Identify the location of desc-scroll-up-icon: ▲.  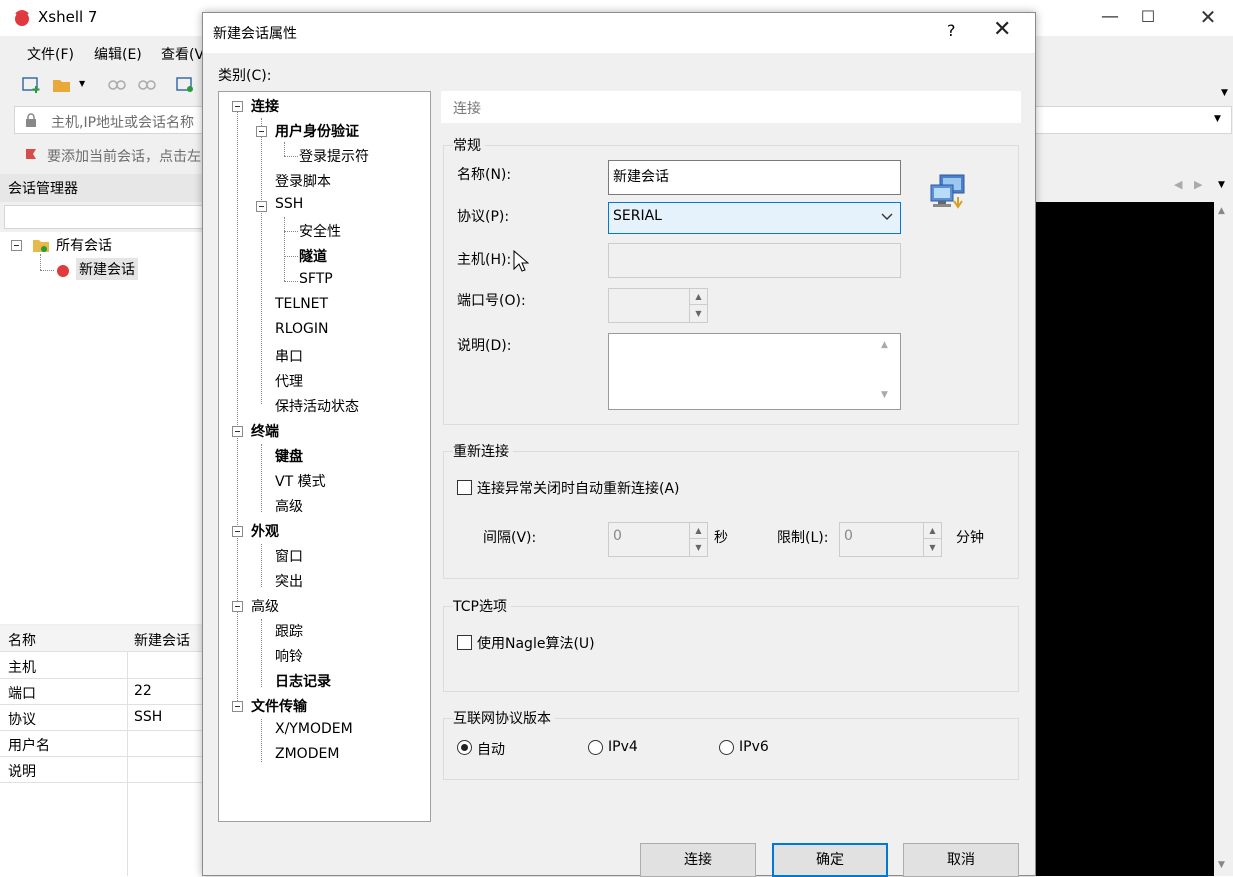
(884, 345).